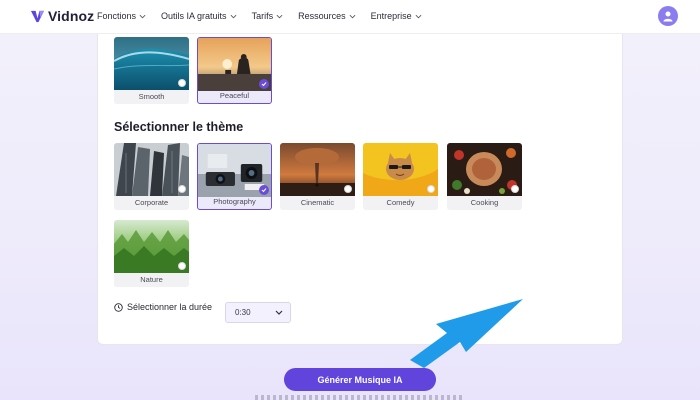  What do you see at coordinates (151, 253) in the screenshot?
I see `theme-option-nature: Nature` at bounding box center [151, 253].